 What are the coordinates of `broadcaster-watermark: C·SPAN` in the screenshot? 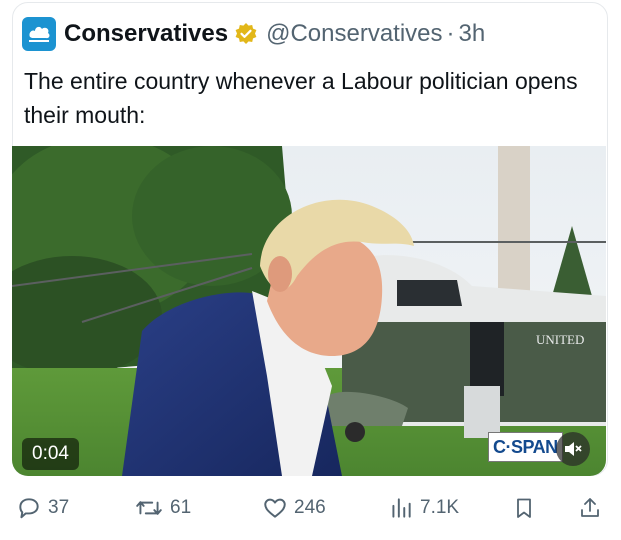 It's located at (525, 447).